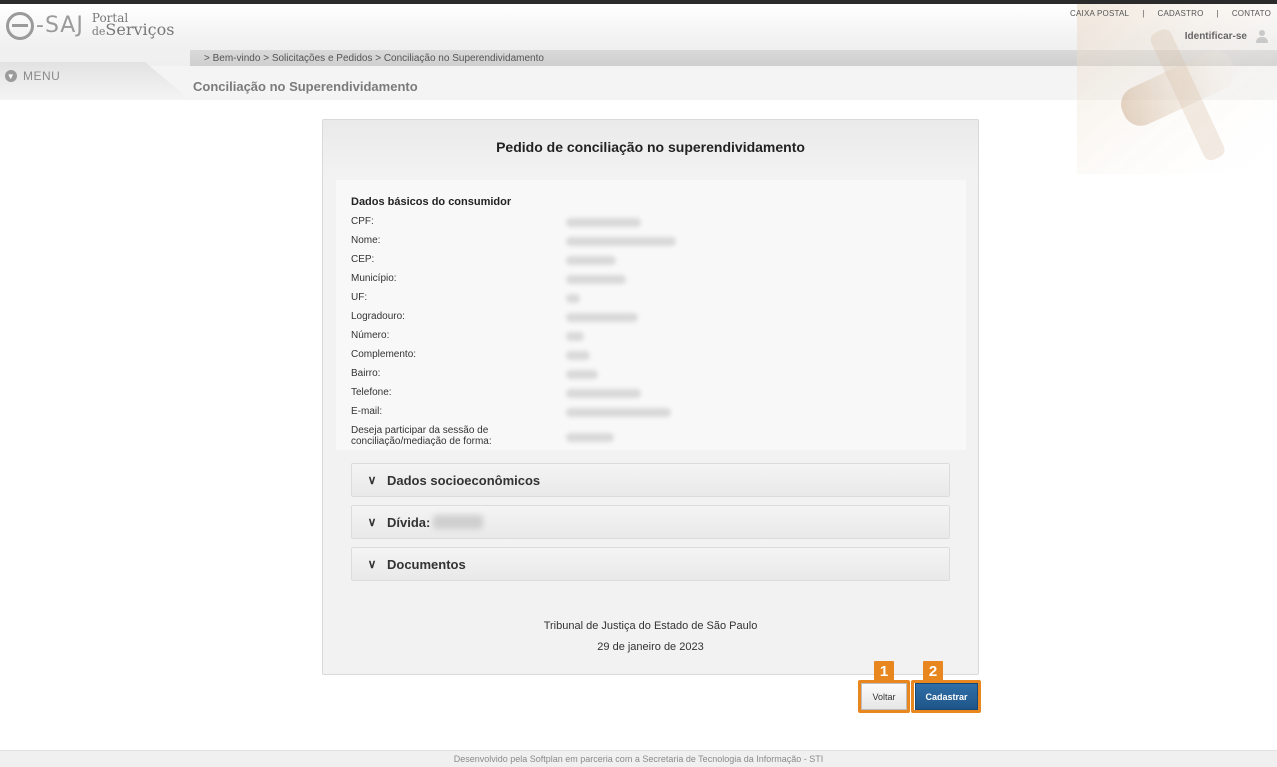  Describe the element at coordinates (90, 29) in the screenshot. I see `esaj-logo: -SAJ Portal deServiços` at that location.